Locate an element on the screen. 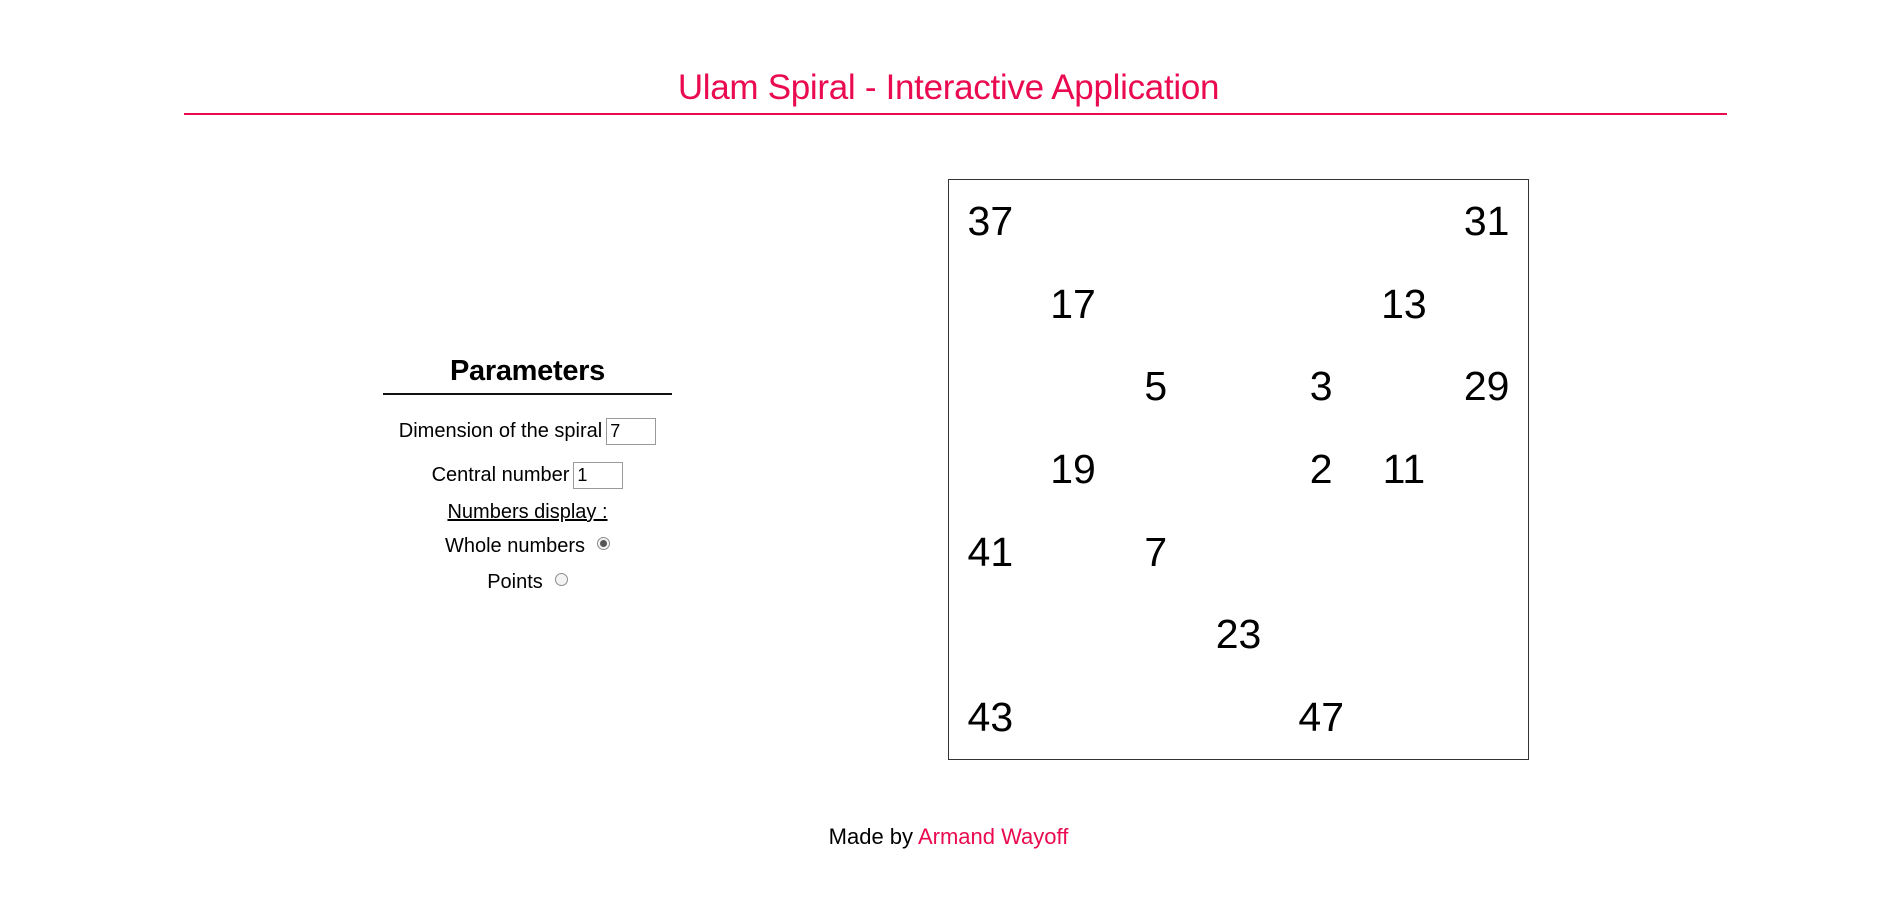 The height and width of the screenshot is (923, 1897). central-number-row: Central number is located at coordinates (527, 475).